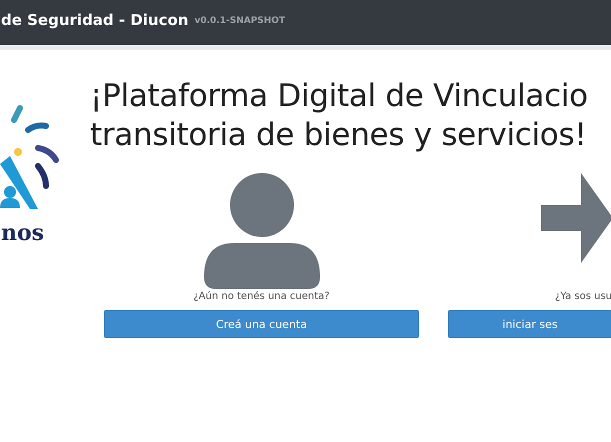  Describe the element at coordinates (94, 19) in the screenshot. I see `app-title: de Seguridad - Diucon` at that location.